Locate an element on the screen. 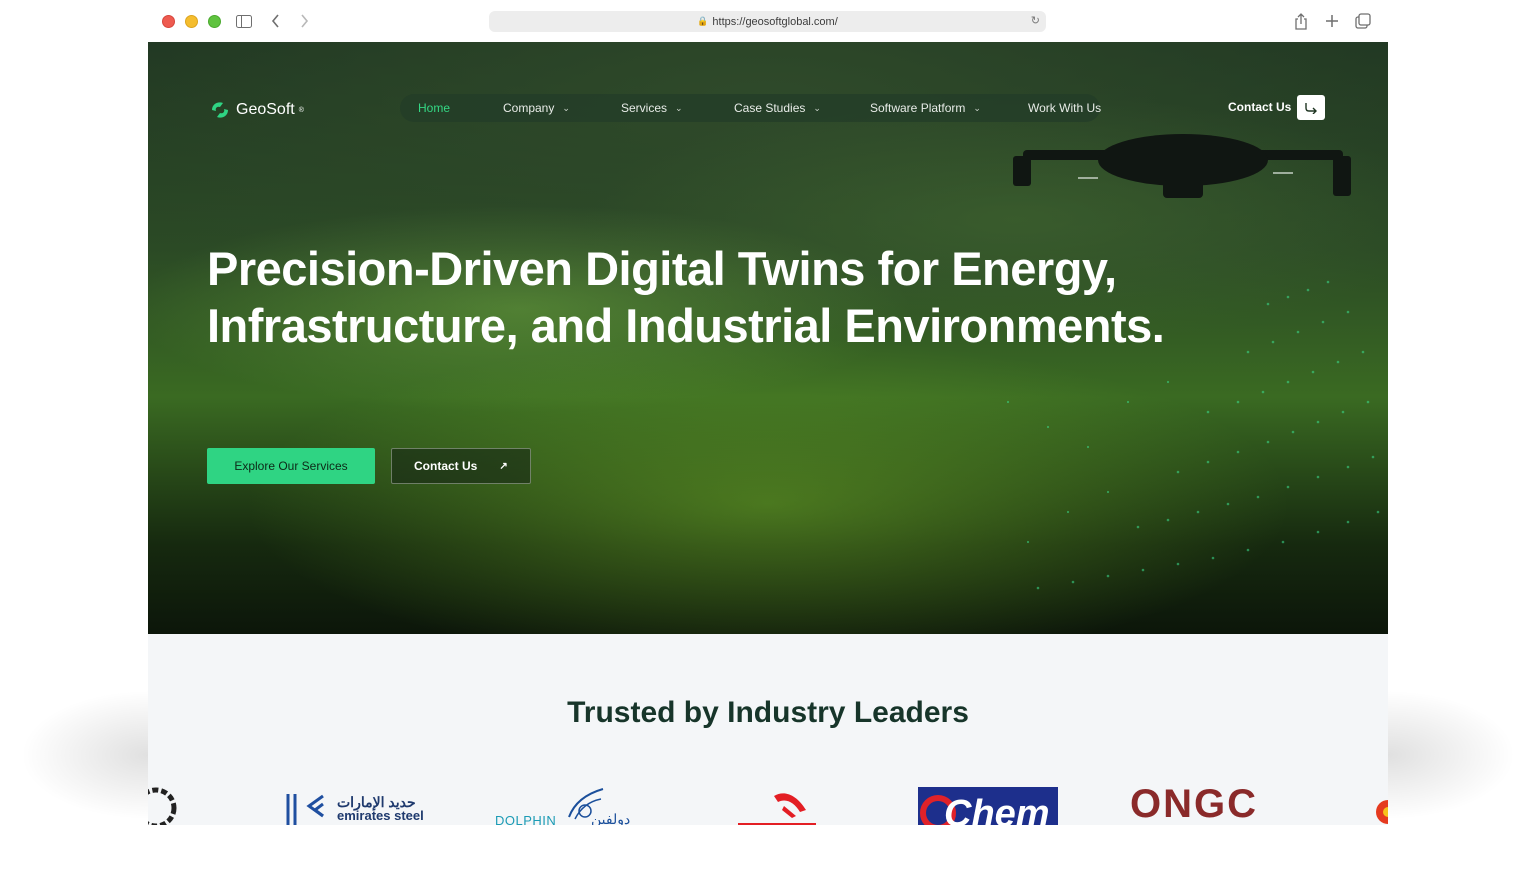 Image resolution: width=1537 pixels, height=869 pixels. header-contact-button is located at coordinates (1311, 107).